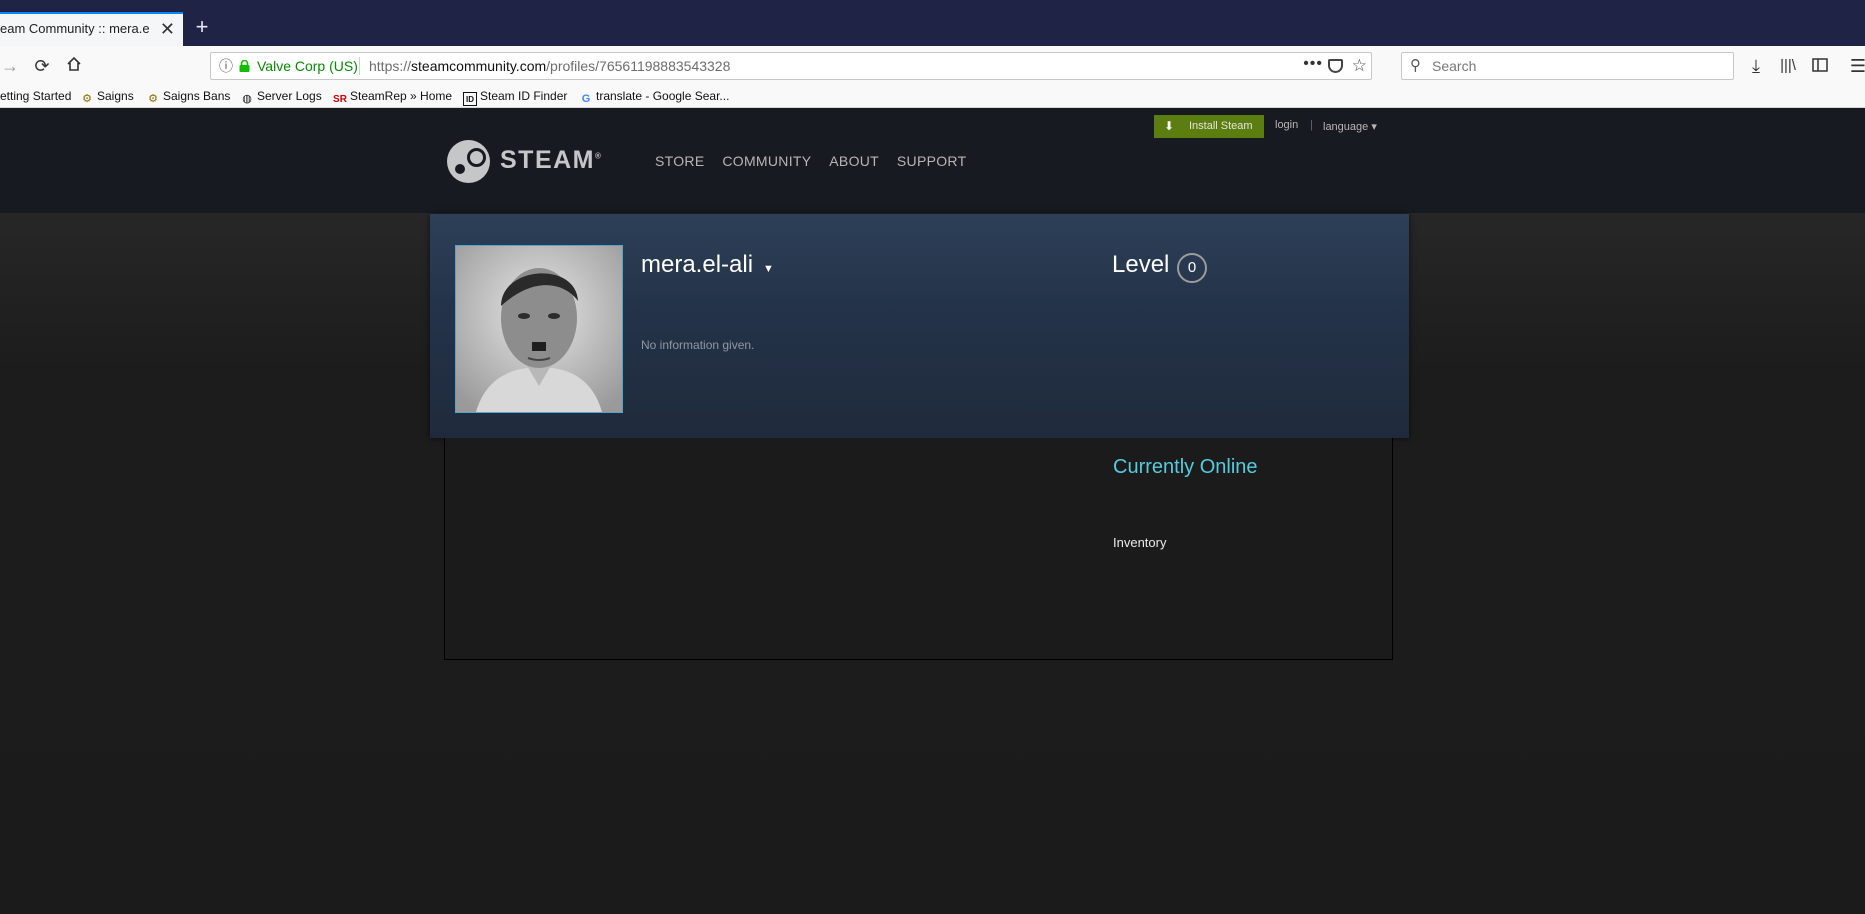  What do you see at coordinates (1185, 467) in the screenshot?
I see `online-status: Currently Online` at bounding box center [1185, 467].